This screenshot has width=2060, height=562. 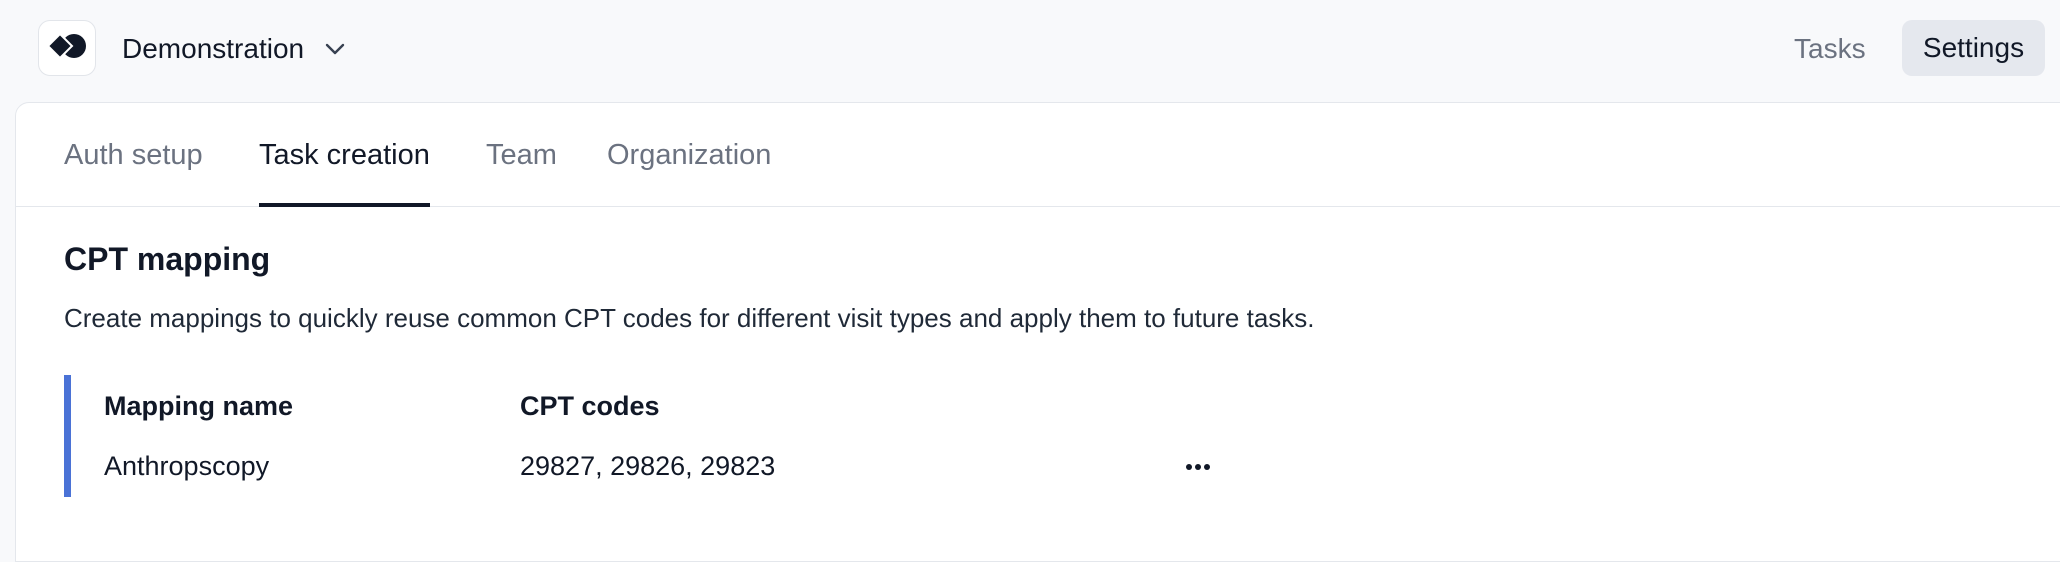 I want to click on cpt-codes-cell: 29827, 29826, 29823, so click(x=648, y=466).